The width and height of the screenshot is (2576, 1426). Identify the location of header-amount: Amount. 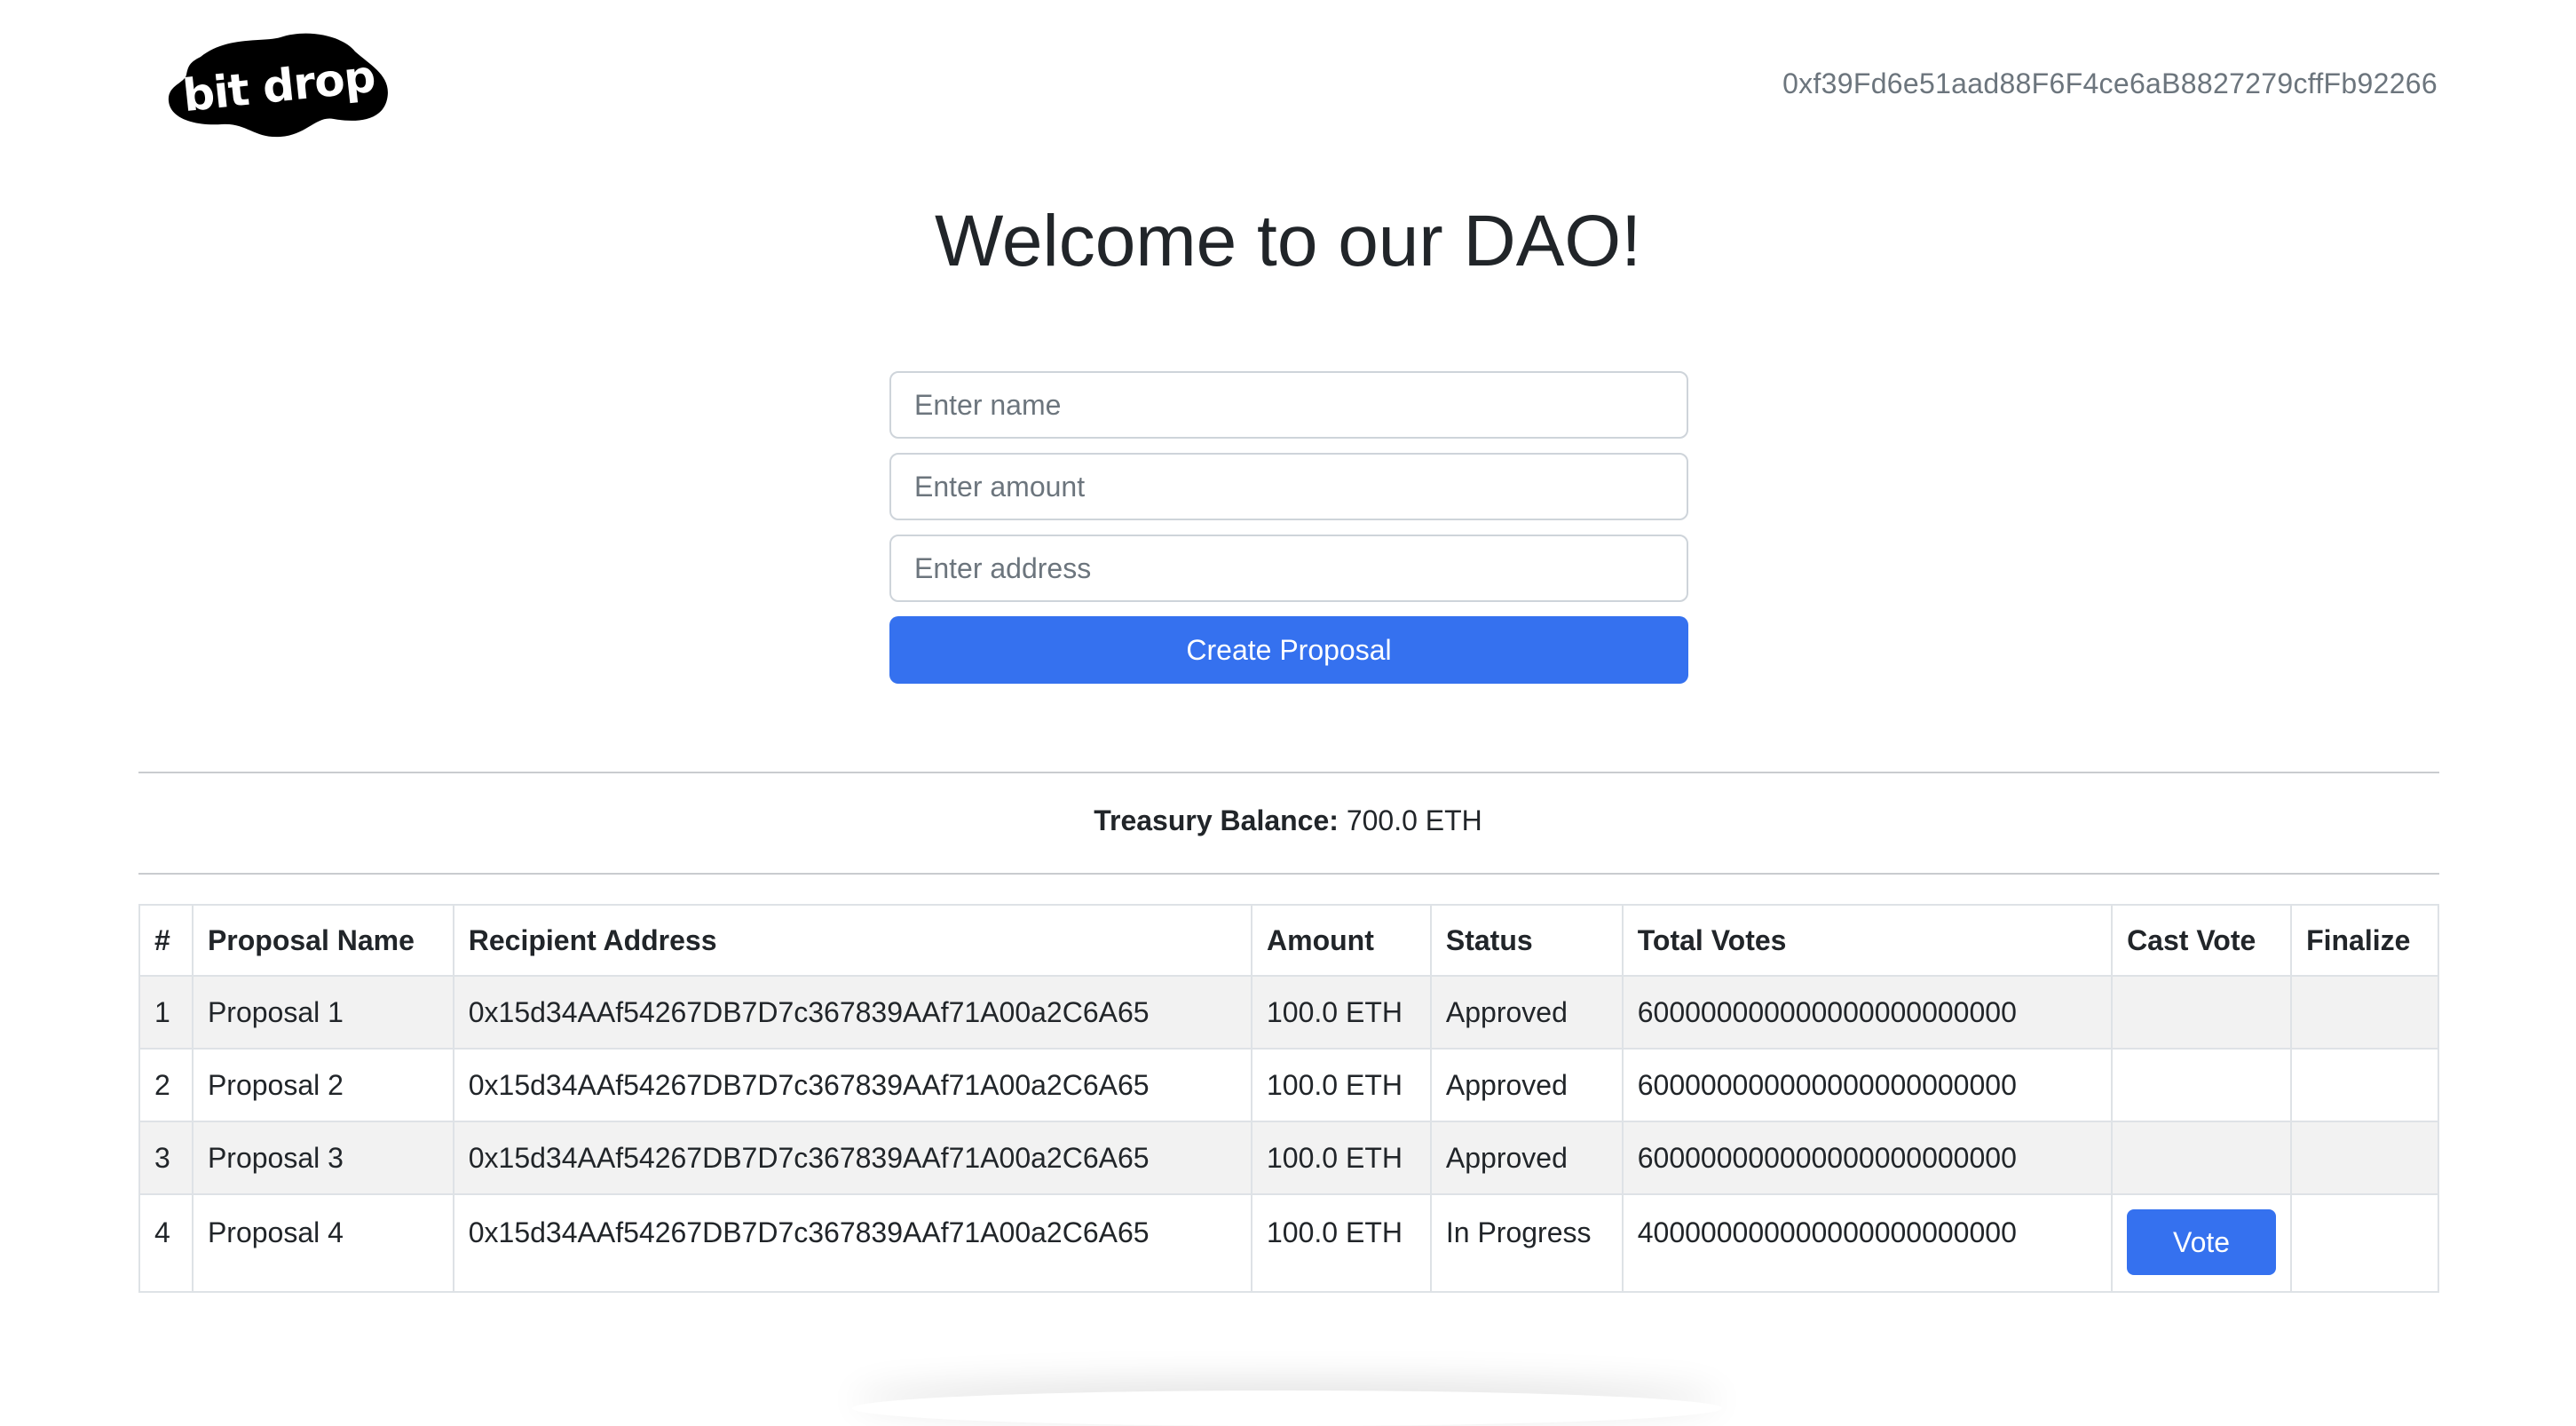
(1341, 940).